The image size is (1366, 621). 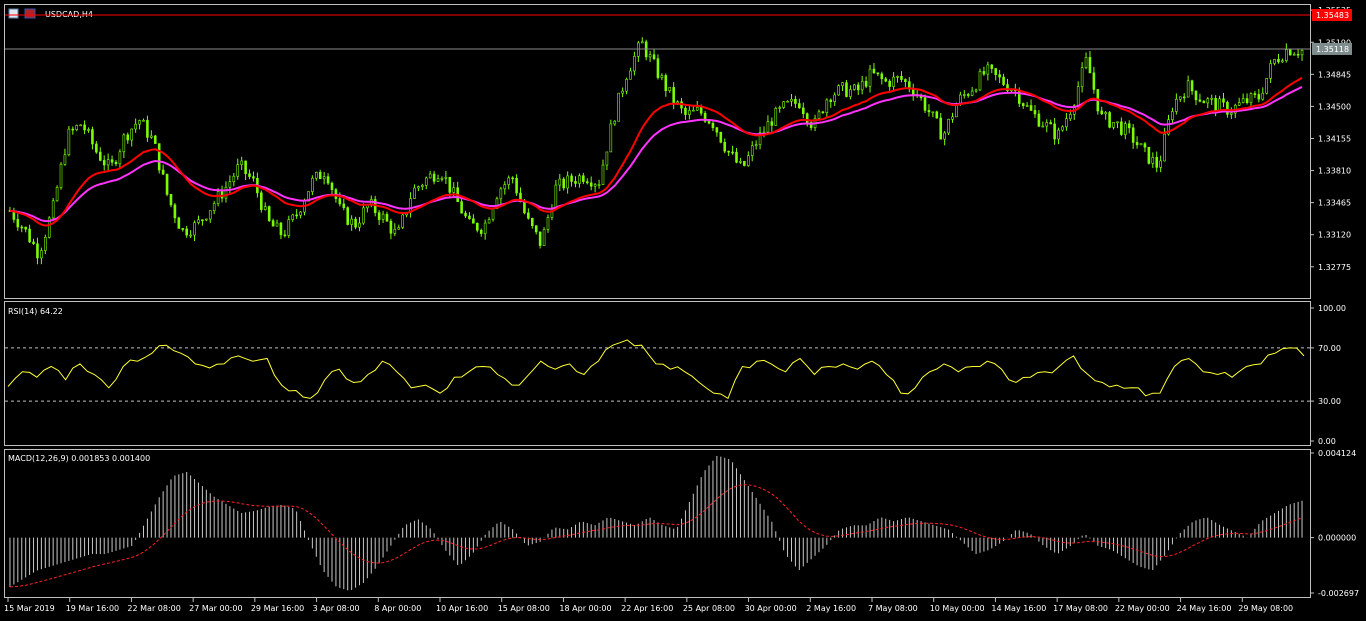 I want to click on price-tick-label: 1.33120, so click(x=1334, y=235).